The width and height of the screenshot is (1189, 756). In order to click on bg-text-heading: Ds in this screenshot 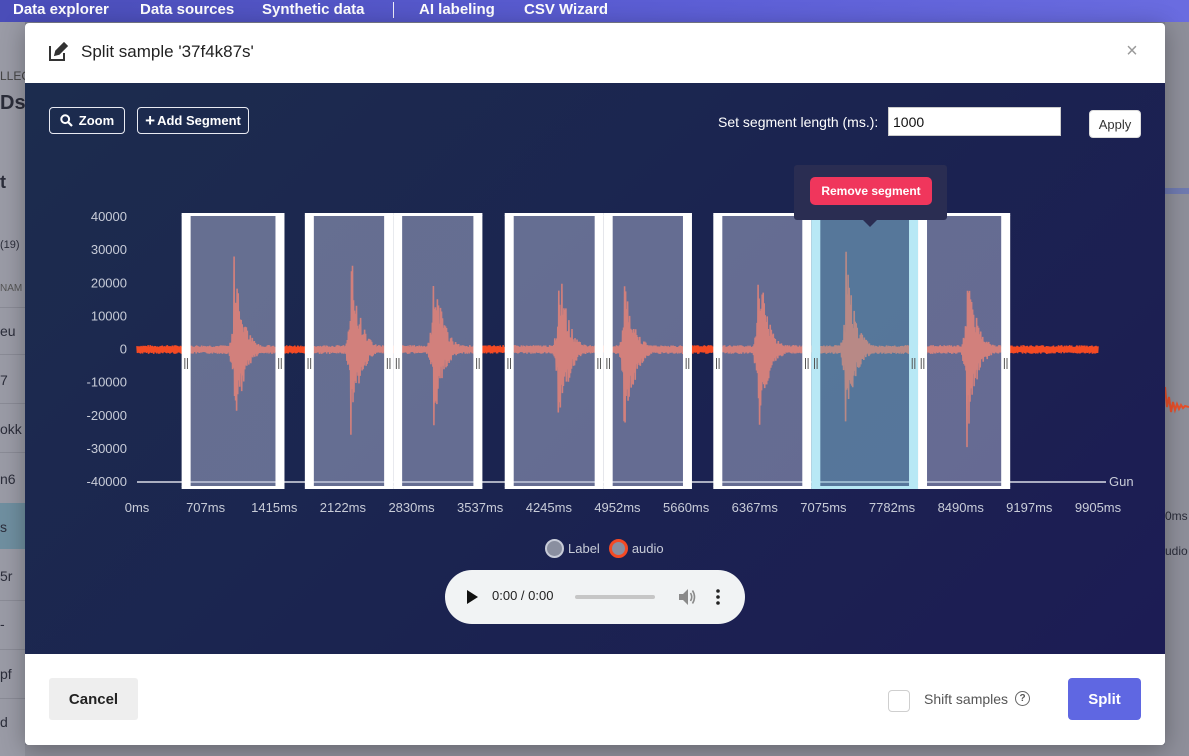, I will do `click(12, 103)`.